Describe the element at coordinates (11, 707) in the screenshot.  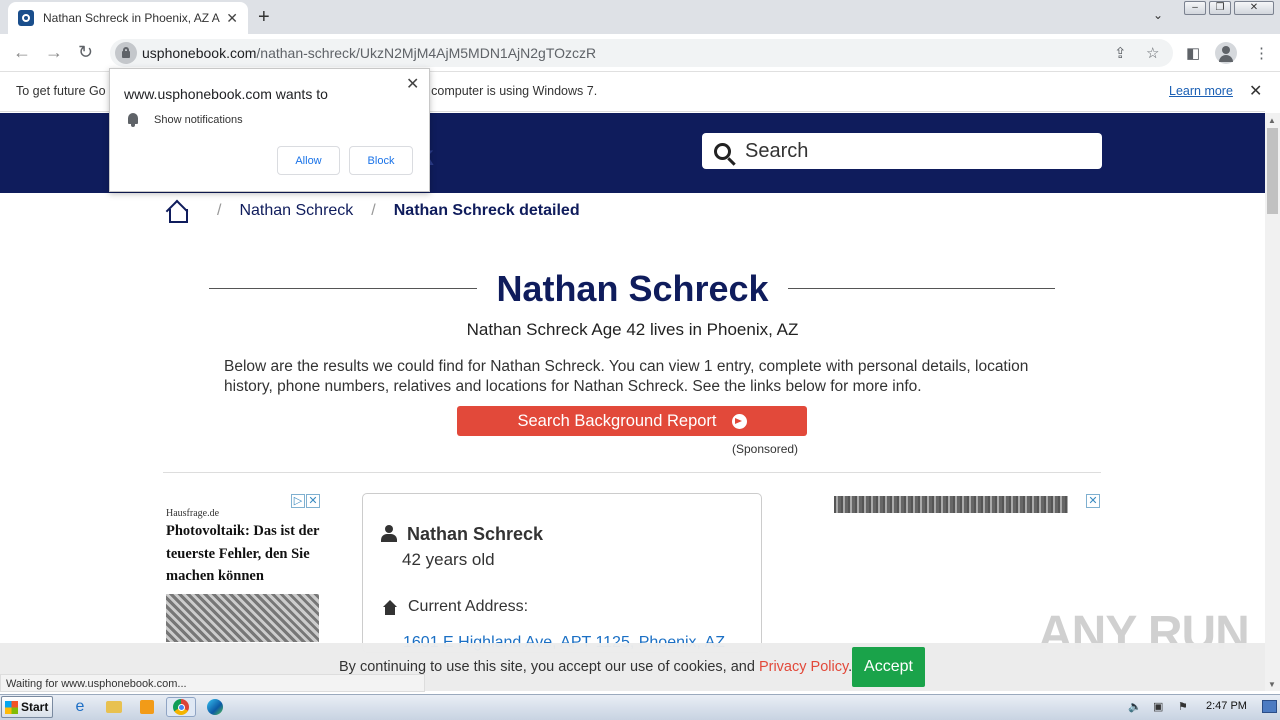
I see `windows-logo-icon` at that location.